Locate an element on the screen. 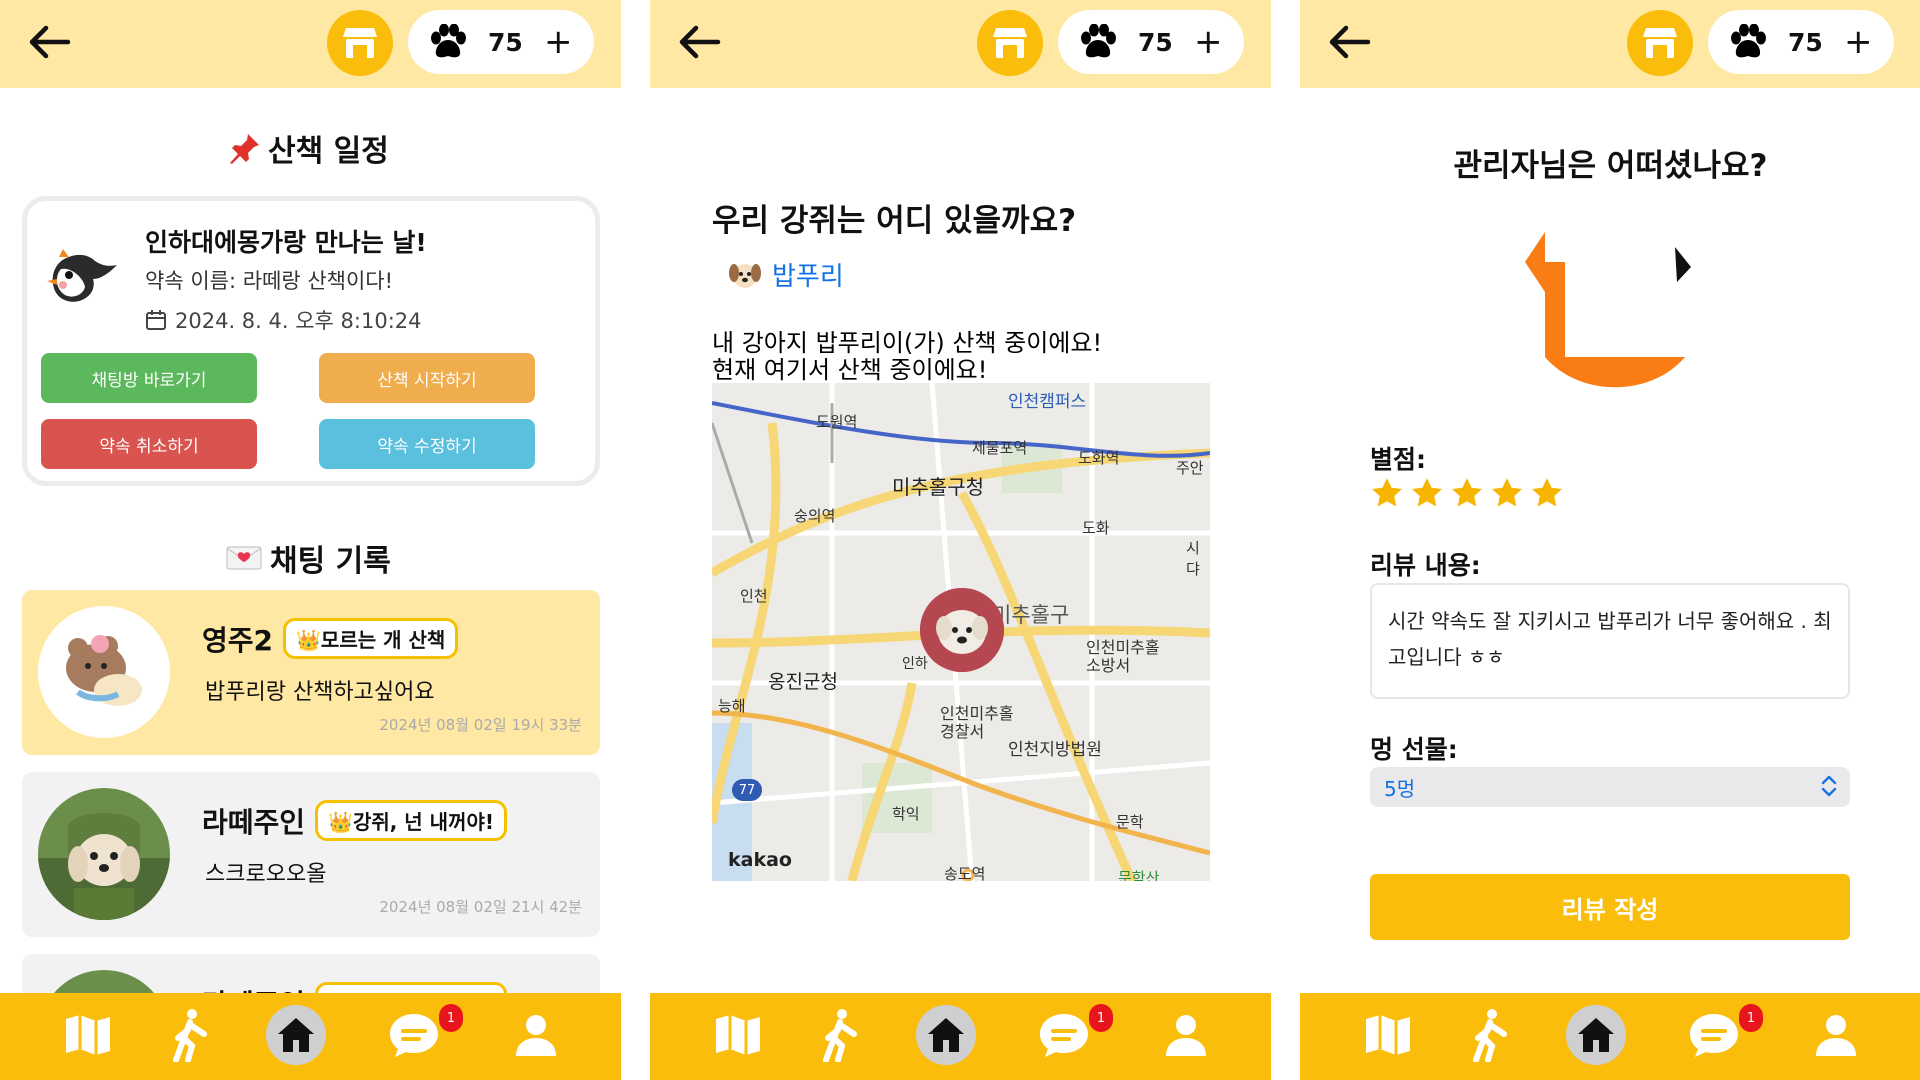 The image size is (1920, 1080). review-label: 리뷰 내용: is located at coordinates (1425, 565).